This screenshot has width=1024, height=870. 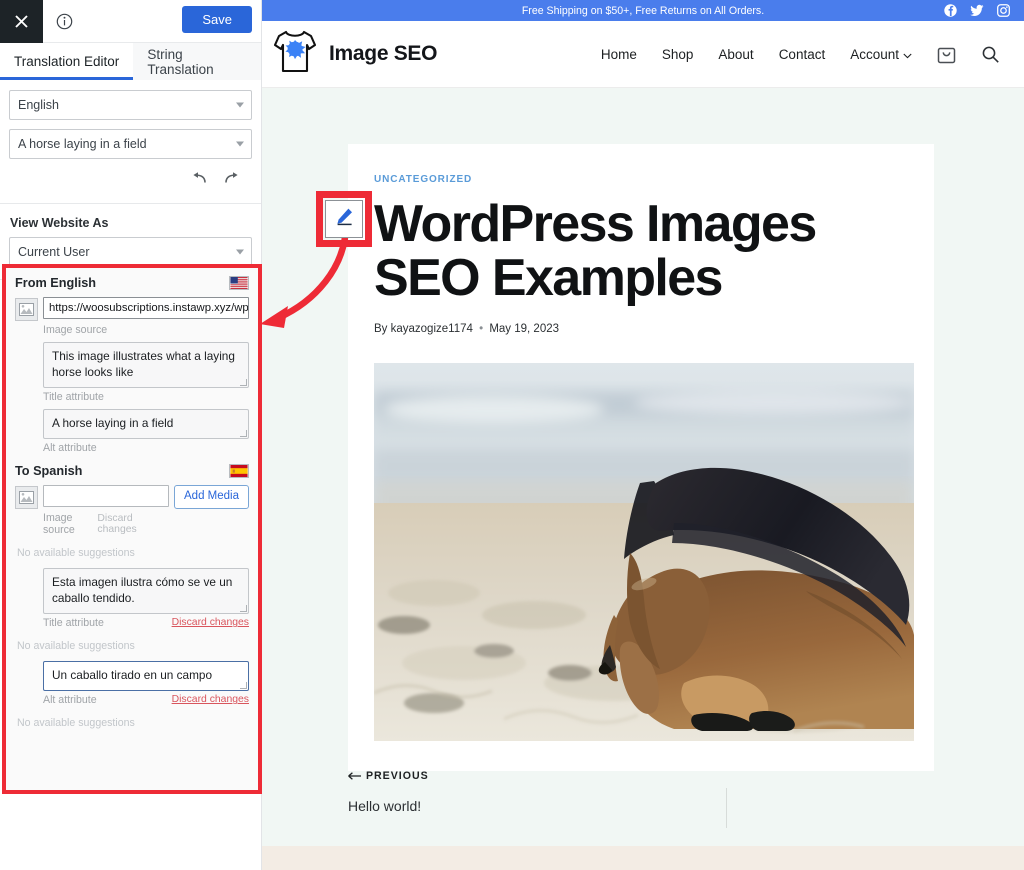 I want to click on view-website-as-value: Current User, so click(x=54, y=252).